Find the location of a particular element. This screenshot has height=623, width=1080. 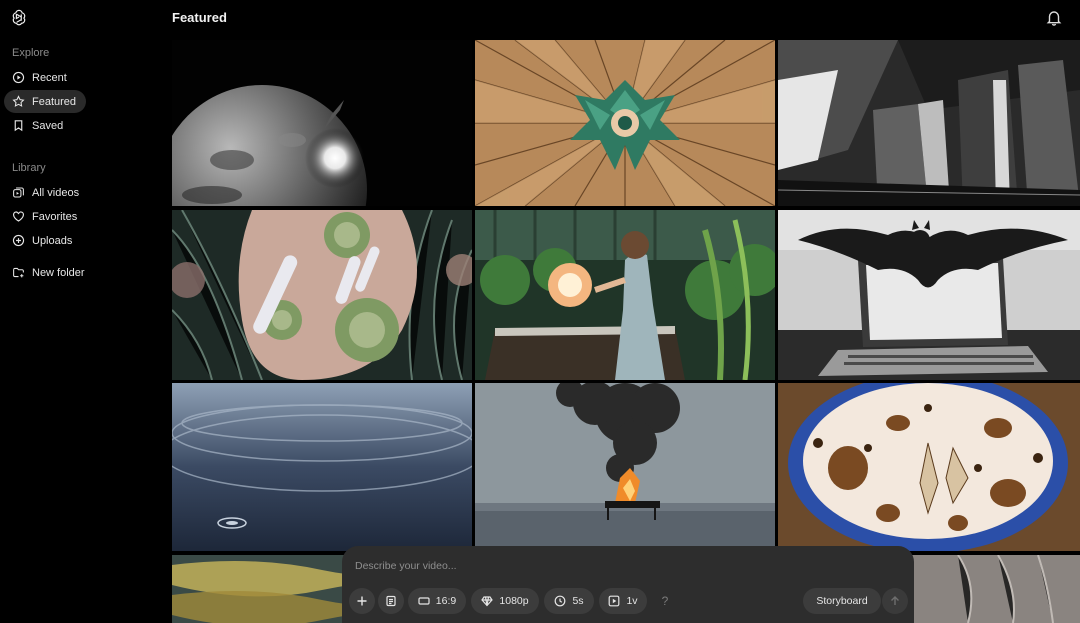

sidebar-item-saved: Saved is located at coordinates (45, 125).